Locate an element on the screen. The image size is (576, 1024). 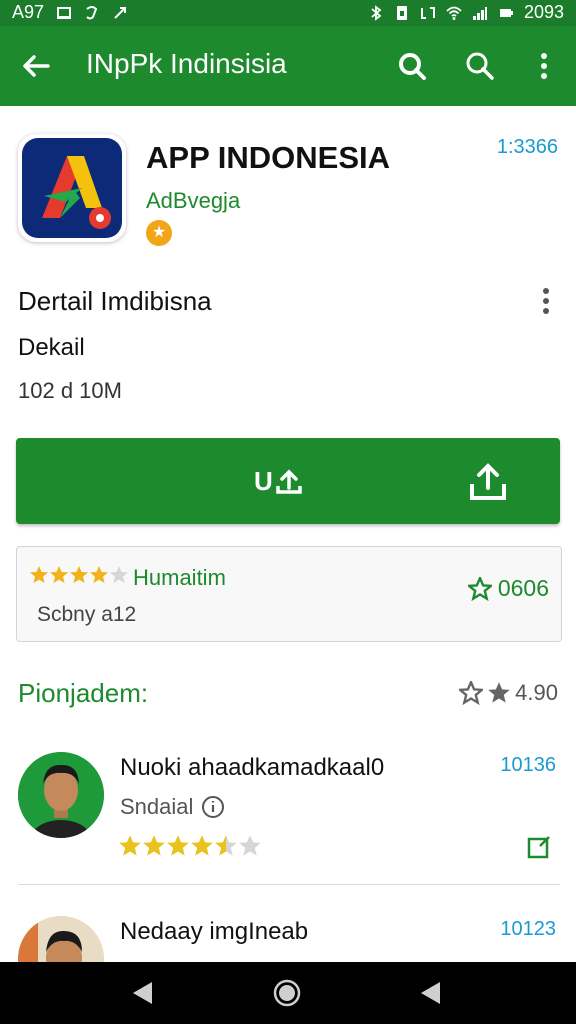
section-title: Pionjadem: is located at coordinates (83, 693).